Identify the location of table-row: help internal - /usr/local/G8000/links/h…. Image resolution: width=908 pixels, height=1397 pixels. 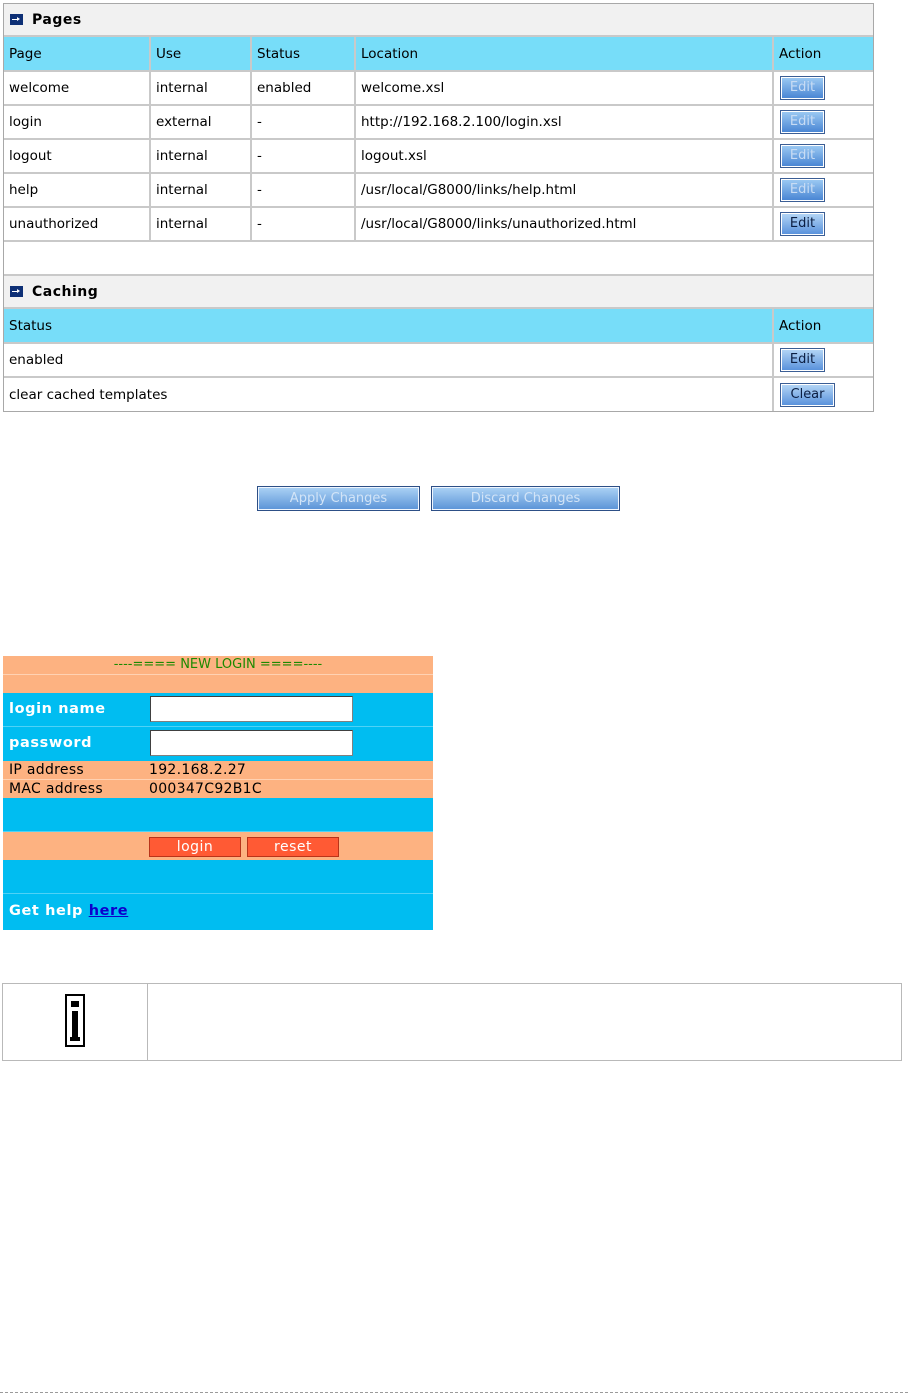
(438, 190).